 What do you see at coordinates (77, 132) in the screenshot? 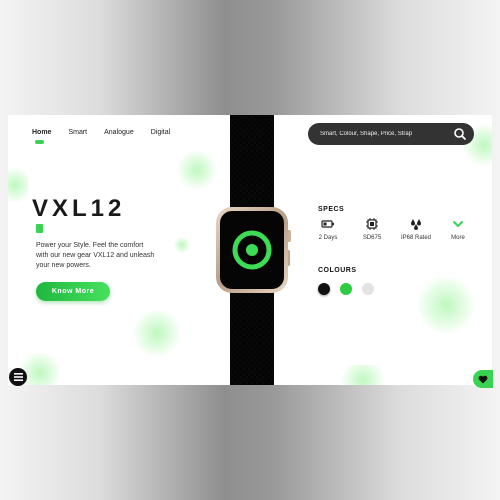
I see `nav-item-smart: Smart` at bounding box center [77, 132].